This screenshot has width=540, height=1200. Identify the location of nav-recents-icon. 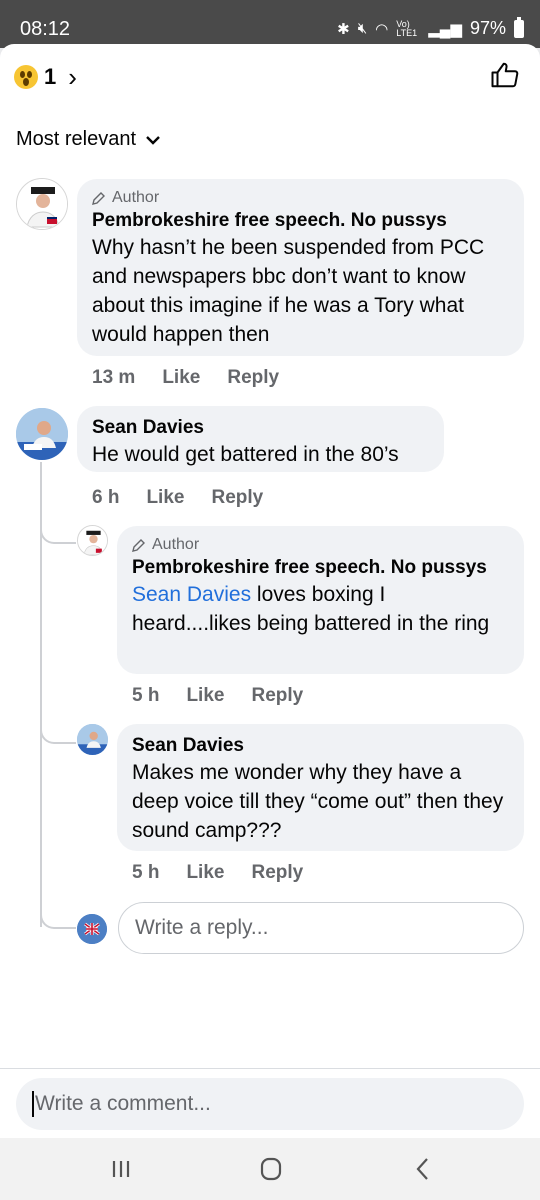
(121, 1169).